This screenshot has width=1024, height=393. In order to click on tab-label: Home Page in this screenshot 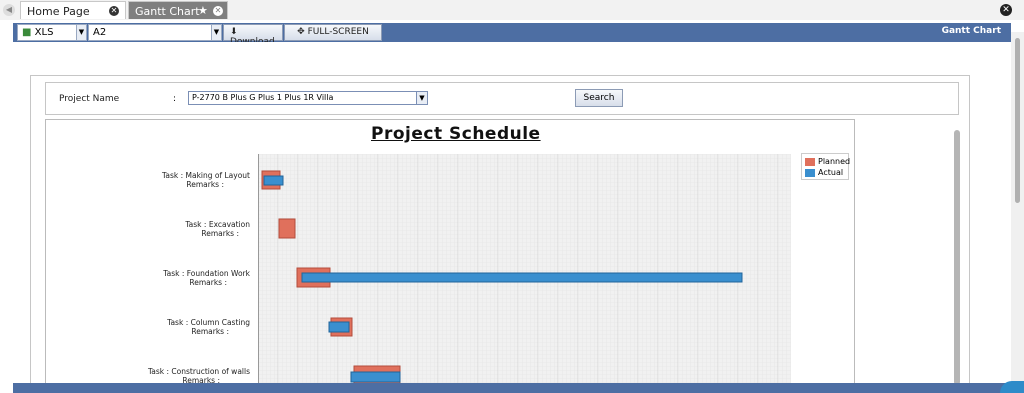, I will do `click(58, 11)`.